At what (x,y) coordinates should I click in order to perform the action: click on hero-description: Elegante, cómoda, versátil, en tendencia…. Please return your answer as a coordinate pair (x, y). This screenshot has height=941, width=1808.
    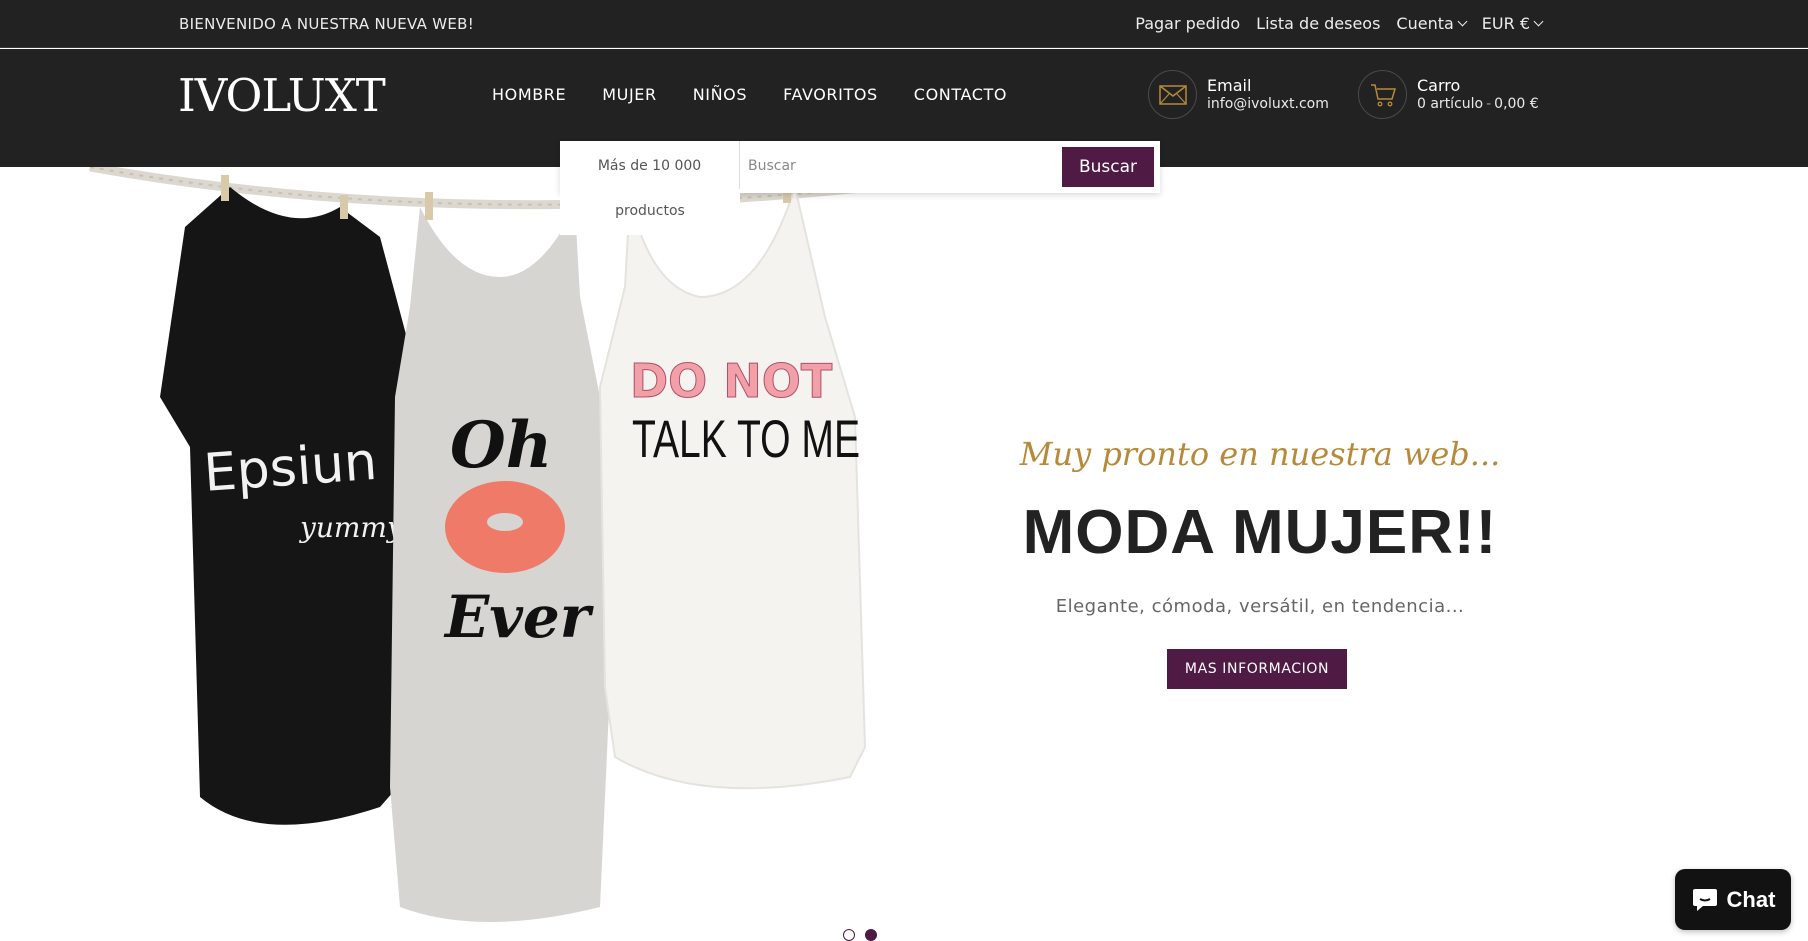
    Looking at the image, I should click on (1260, 606).